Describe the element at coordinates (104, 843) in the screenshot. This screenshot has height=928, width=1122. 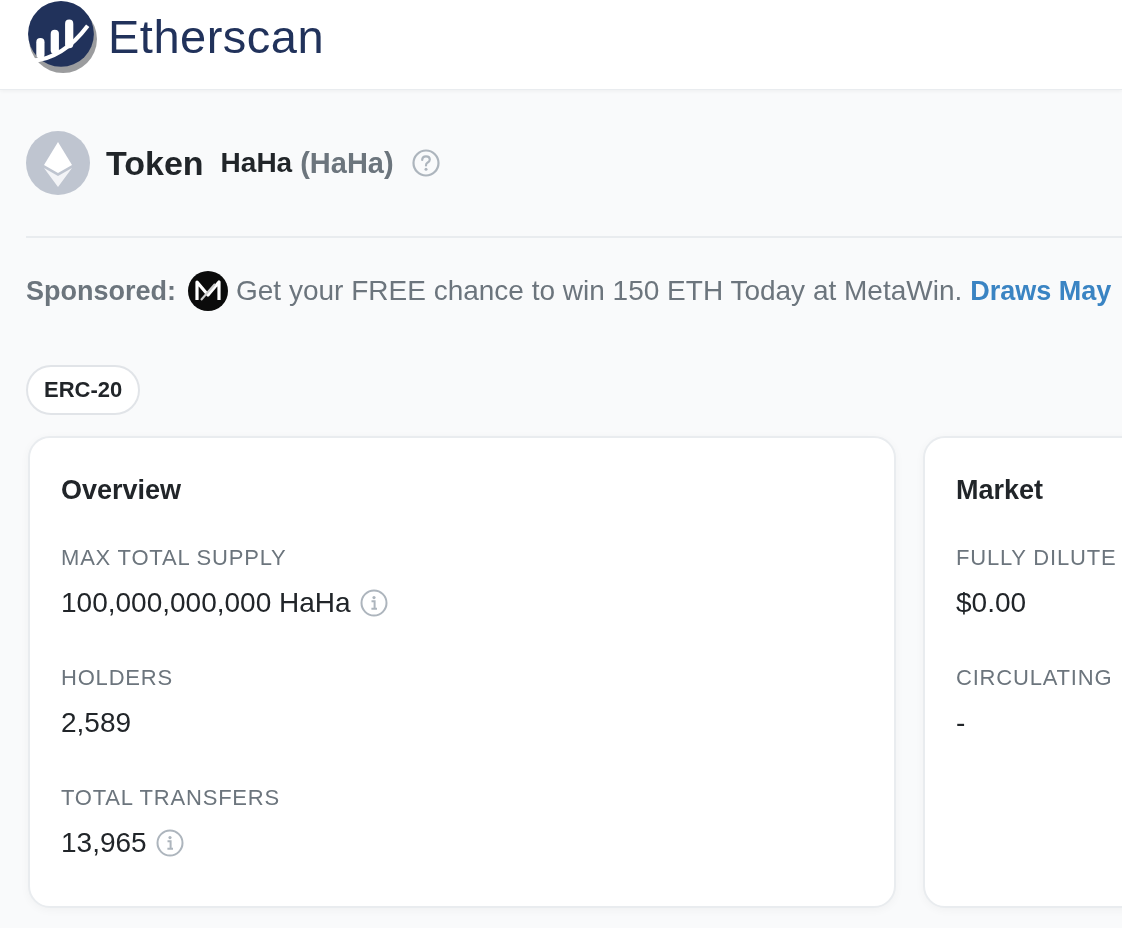
I see `field-value: 13,965` at that location.